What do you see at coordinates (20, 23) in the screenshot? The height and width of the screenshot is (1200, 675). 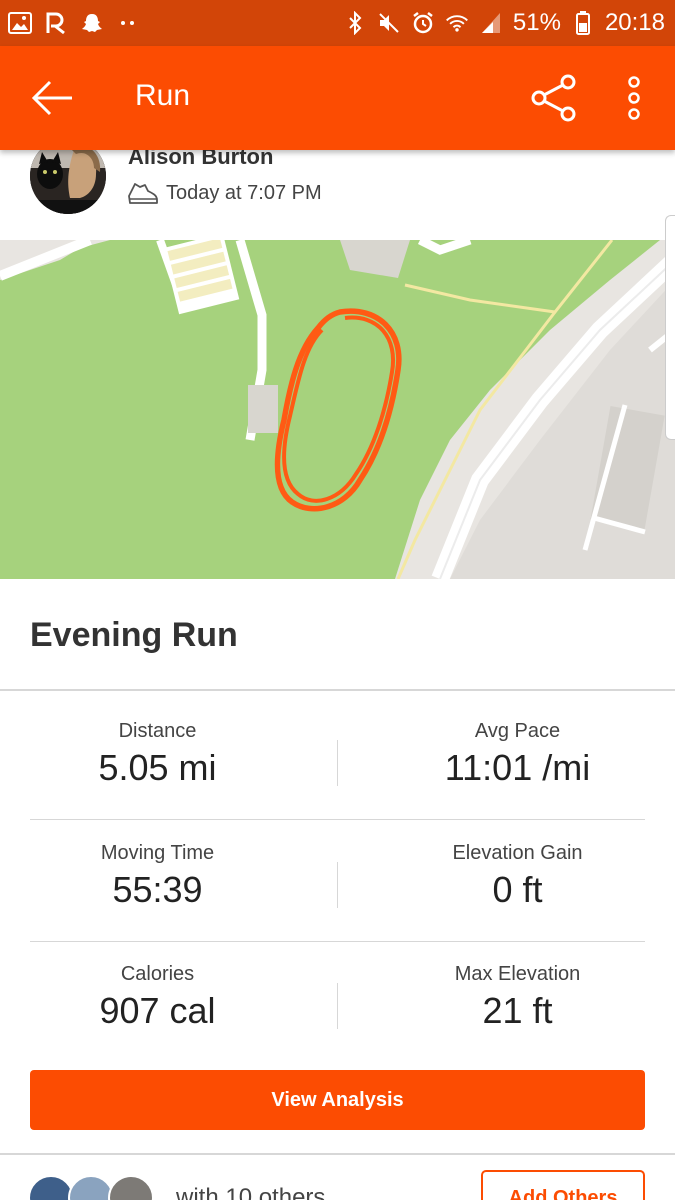 I see `image-icon` at bounding box center [20, 23].